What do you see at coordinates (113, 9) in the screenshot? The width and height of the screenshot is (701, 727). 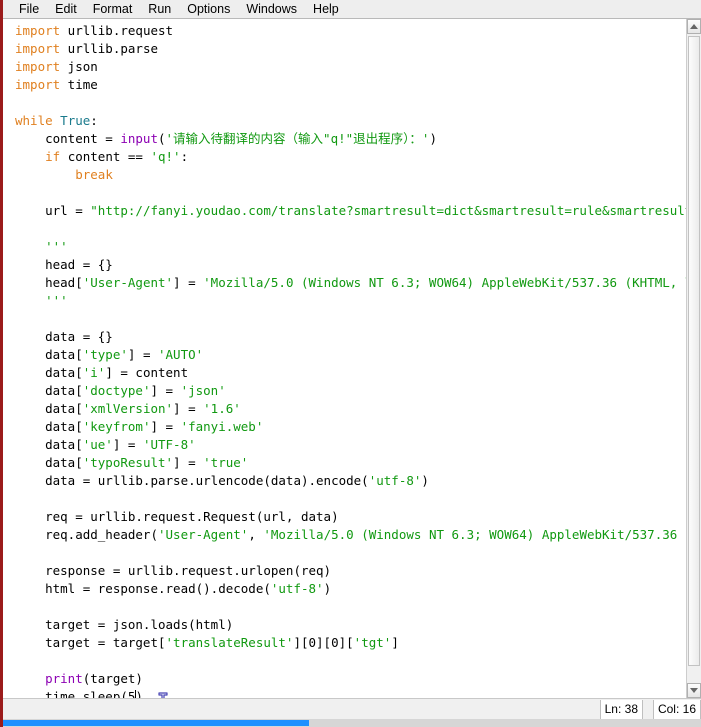 I see `menu-item-format: Format` at bounding box center [113, 9].